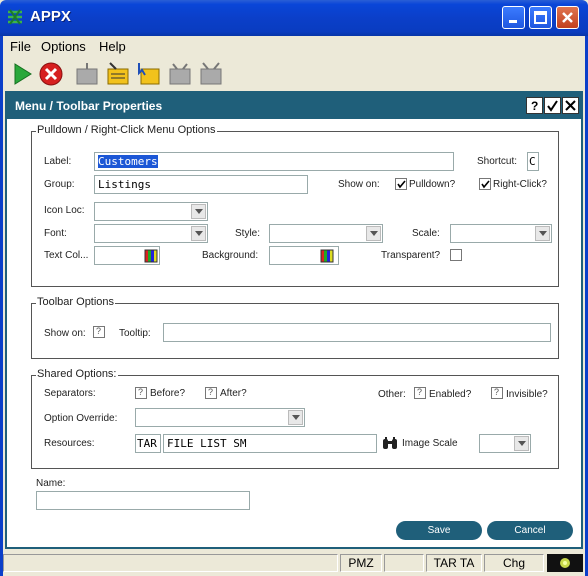  Describe the element at coordinates (361, 563) in the screenshot. I see `status-segment-1: PMZ` at that location.